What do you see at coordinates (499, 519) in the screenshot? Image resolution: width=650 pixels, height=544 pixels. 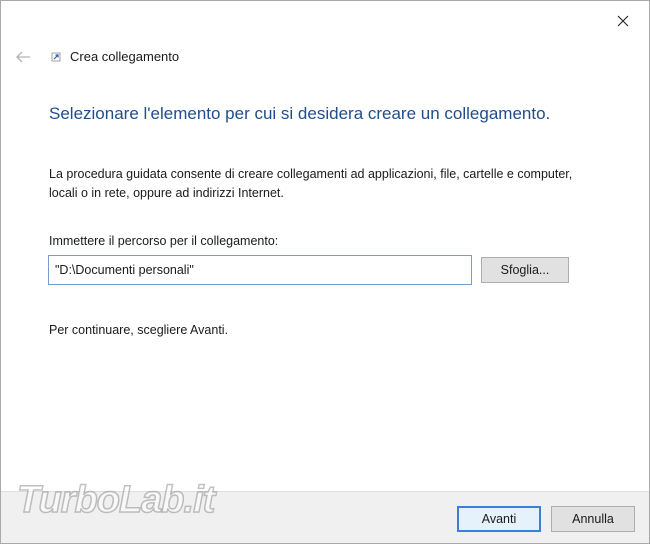 I see `next-button: Avanti` at bounding box center [499, 519].